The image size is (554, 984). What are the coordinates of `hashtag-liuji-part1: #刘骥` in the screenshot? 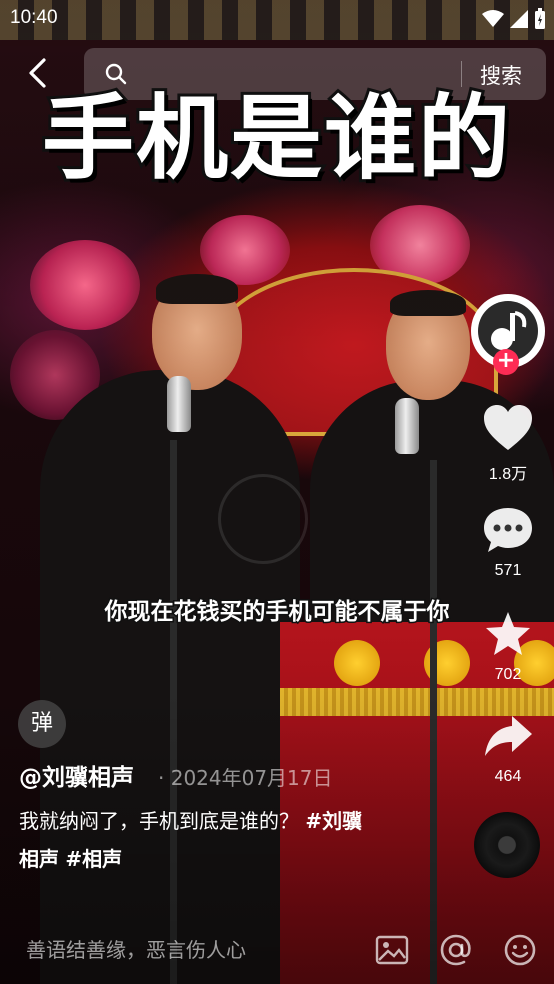 It's located at (334, 821).